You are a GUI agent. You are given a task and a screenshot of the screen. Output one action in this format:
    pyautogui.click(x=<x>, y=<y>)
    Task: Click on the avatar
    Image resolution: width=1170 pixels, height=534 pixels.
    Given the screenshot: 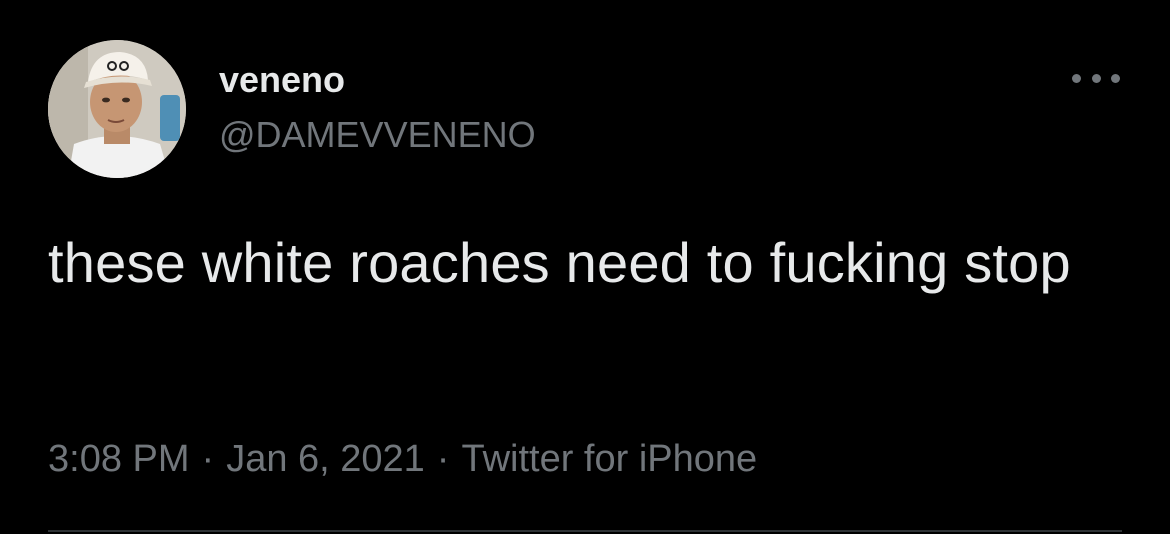 What is the action you would take?
    pyautogui.click(x=117, y=109)
    